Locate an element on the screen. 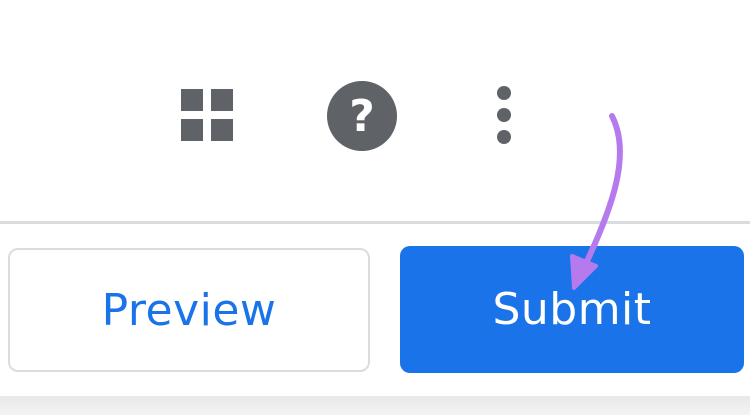 This screenshot has width=750, height=415. bottom-edge is located at coordinates (375, 405).